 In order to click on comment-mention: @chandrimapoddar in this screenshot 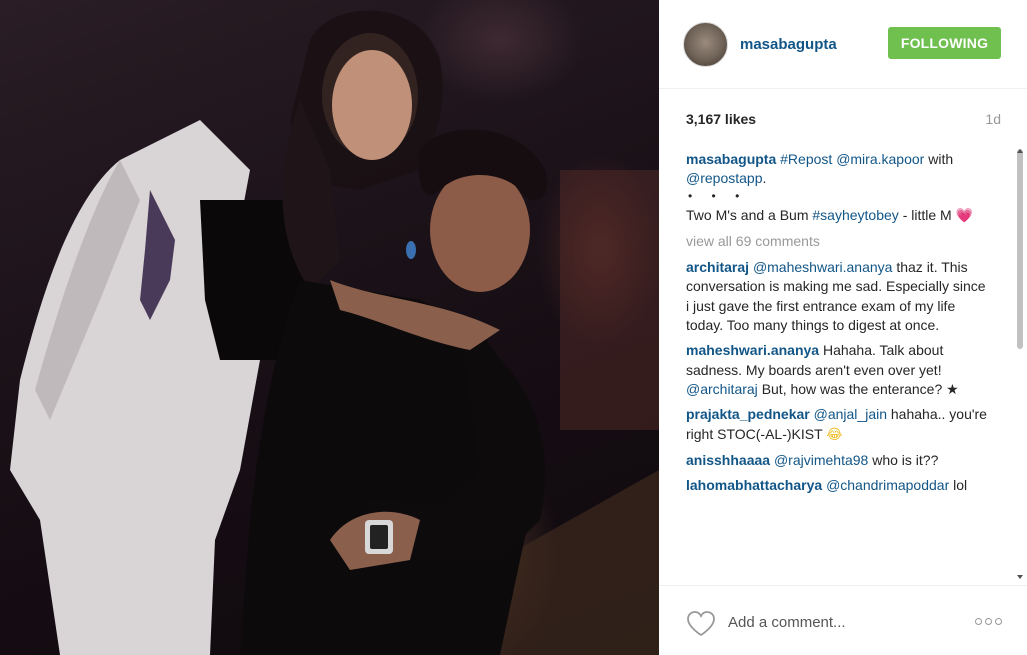, I will do `click(887, 485)`.